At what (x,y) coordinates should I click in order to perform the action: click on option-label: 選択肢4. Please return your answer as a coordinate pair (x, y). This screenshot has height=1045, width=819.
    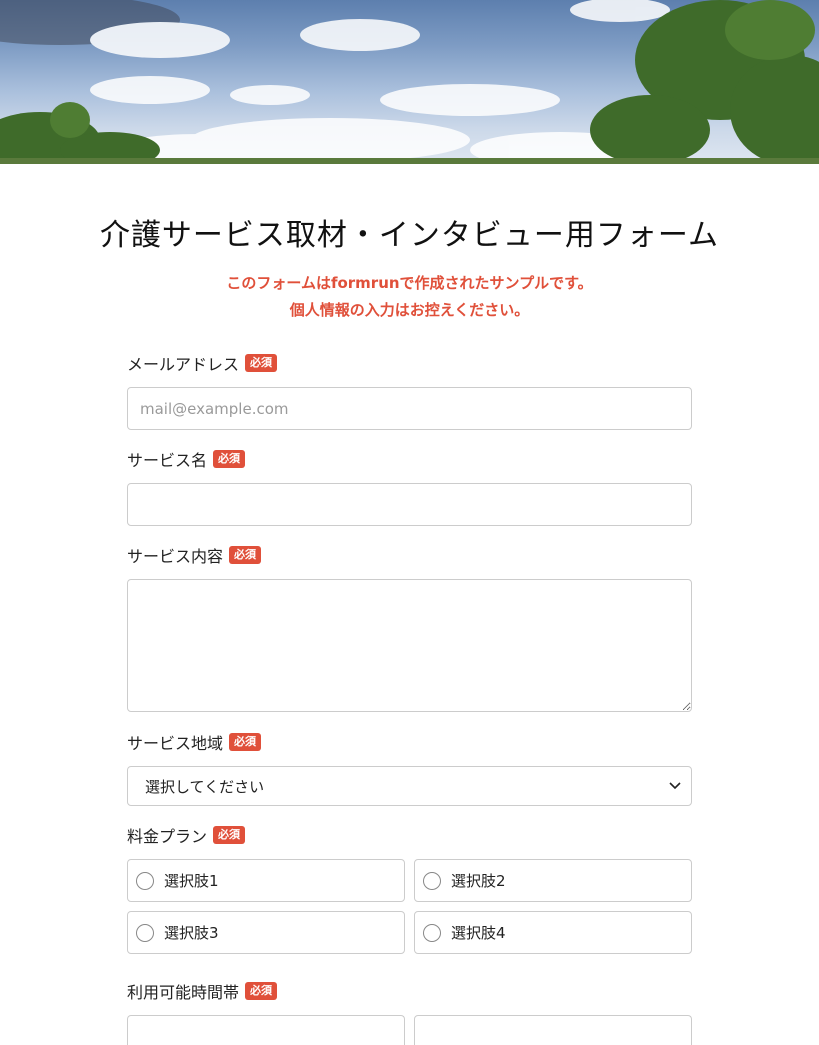
    Looking at the image, I should click on (478, 933).